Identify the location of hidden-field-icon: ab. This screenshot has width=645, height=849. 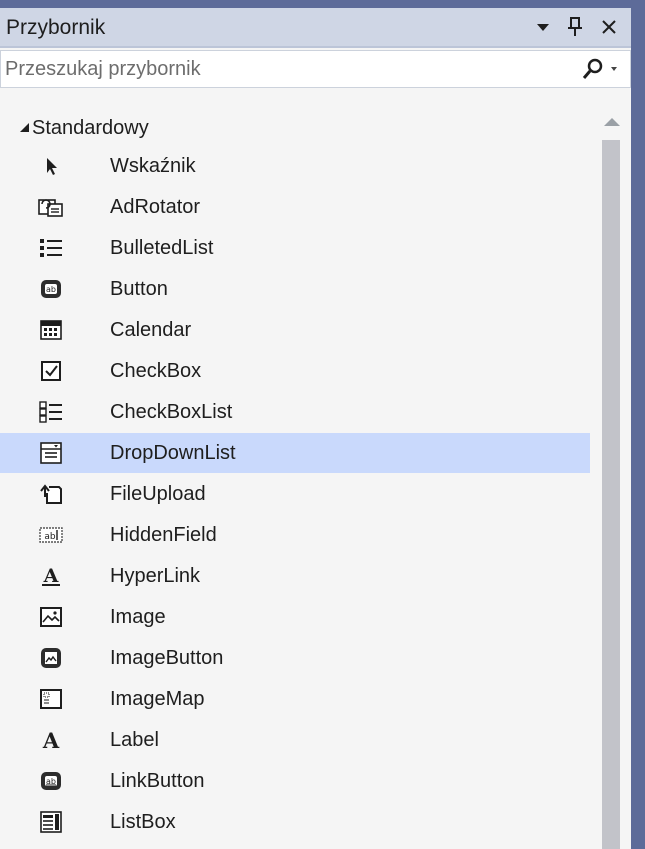
(51, 535).